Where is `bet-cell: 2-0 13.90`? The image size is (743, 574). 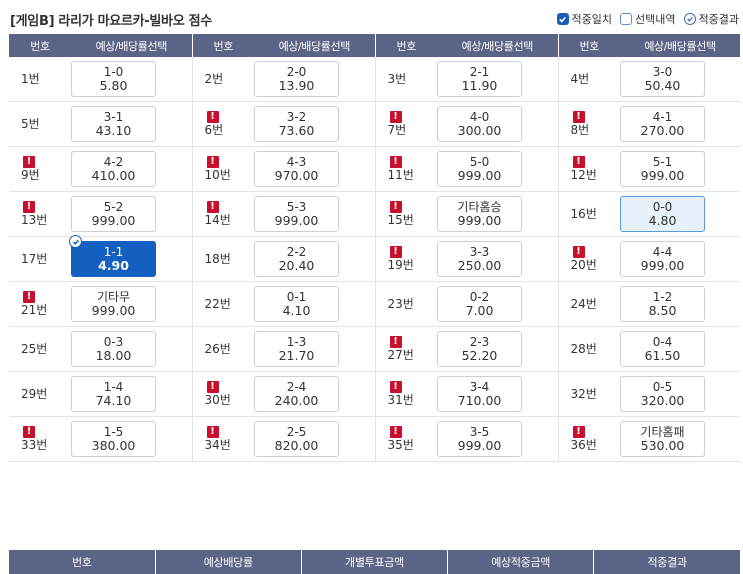
bet-cell: 2-0 13.90 is located at coordinates (314, 79).